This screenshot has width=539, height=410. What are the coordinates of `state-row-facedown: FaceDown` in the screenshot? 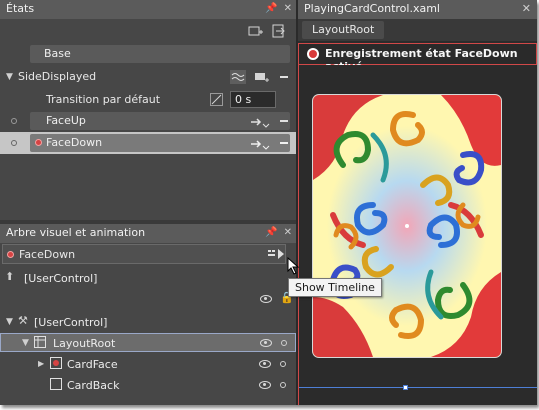 It's located at (148, 143).